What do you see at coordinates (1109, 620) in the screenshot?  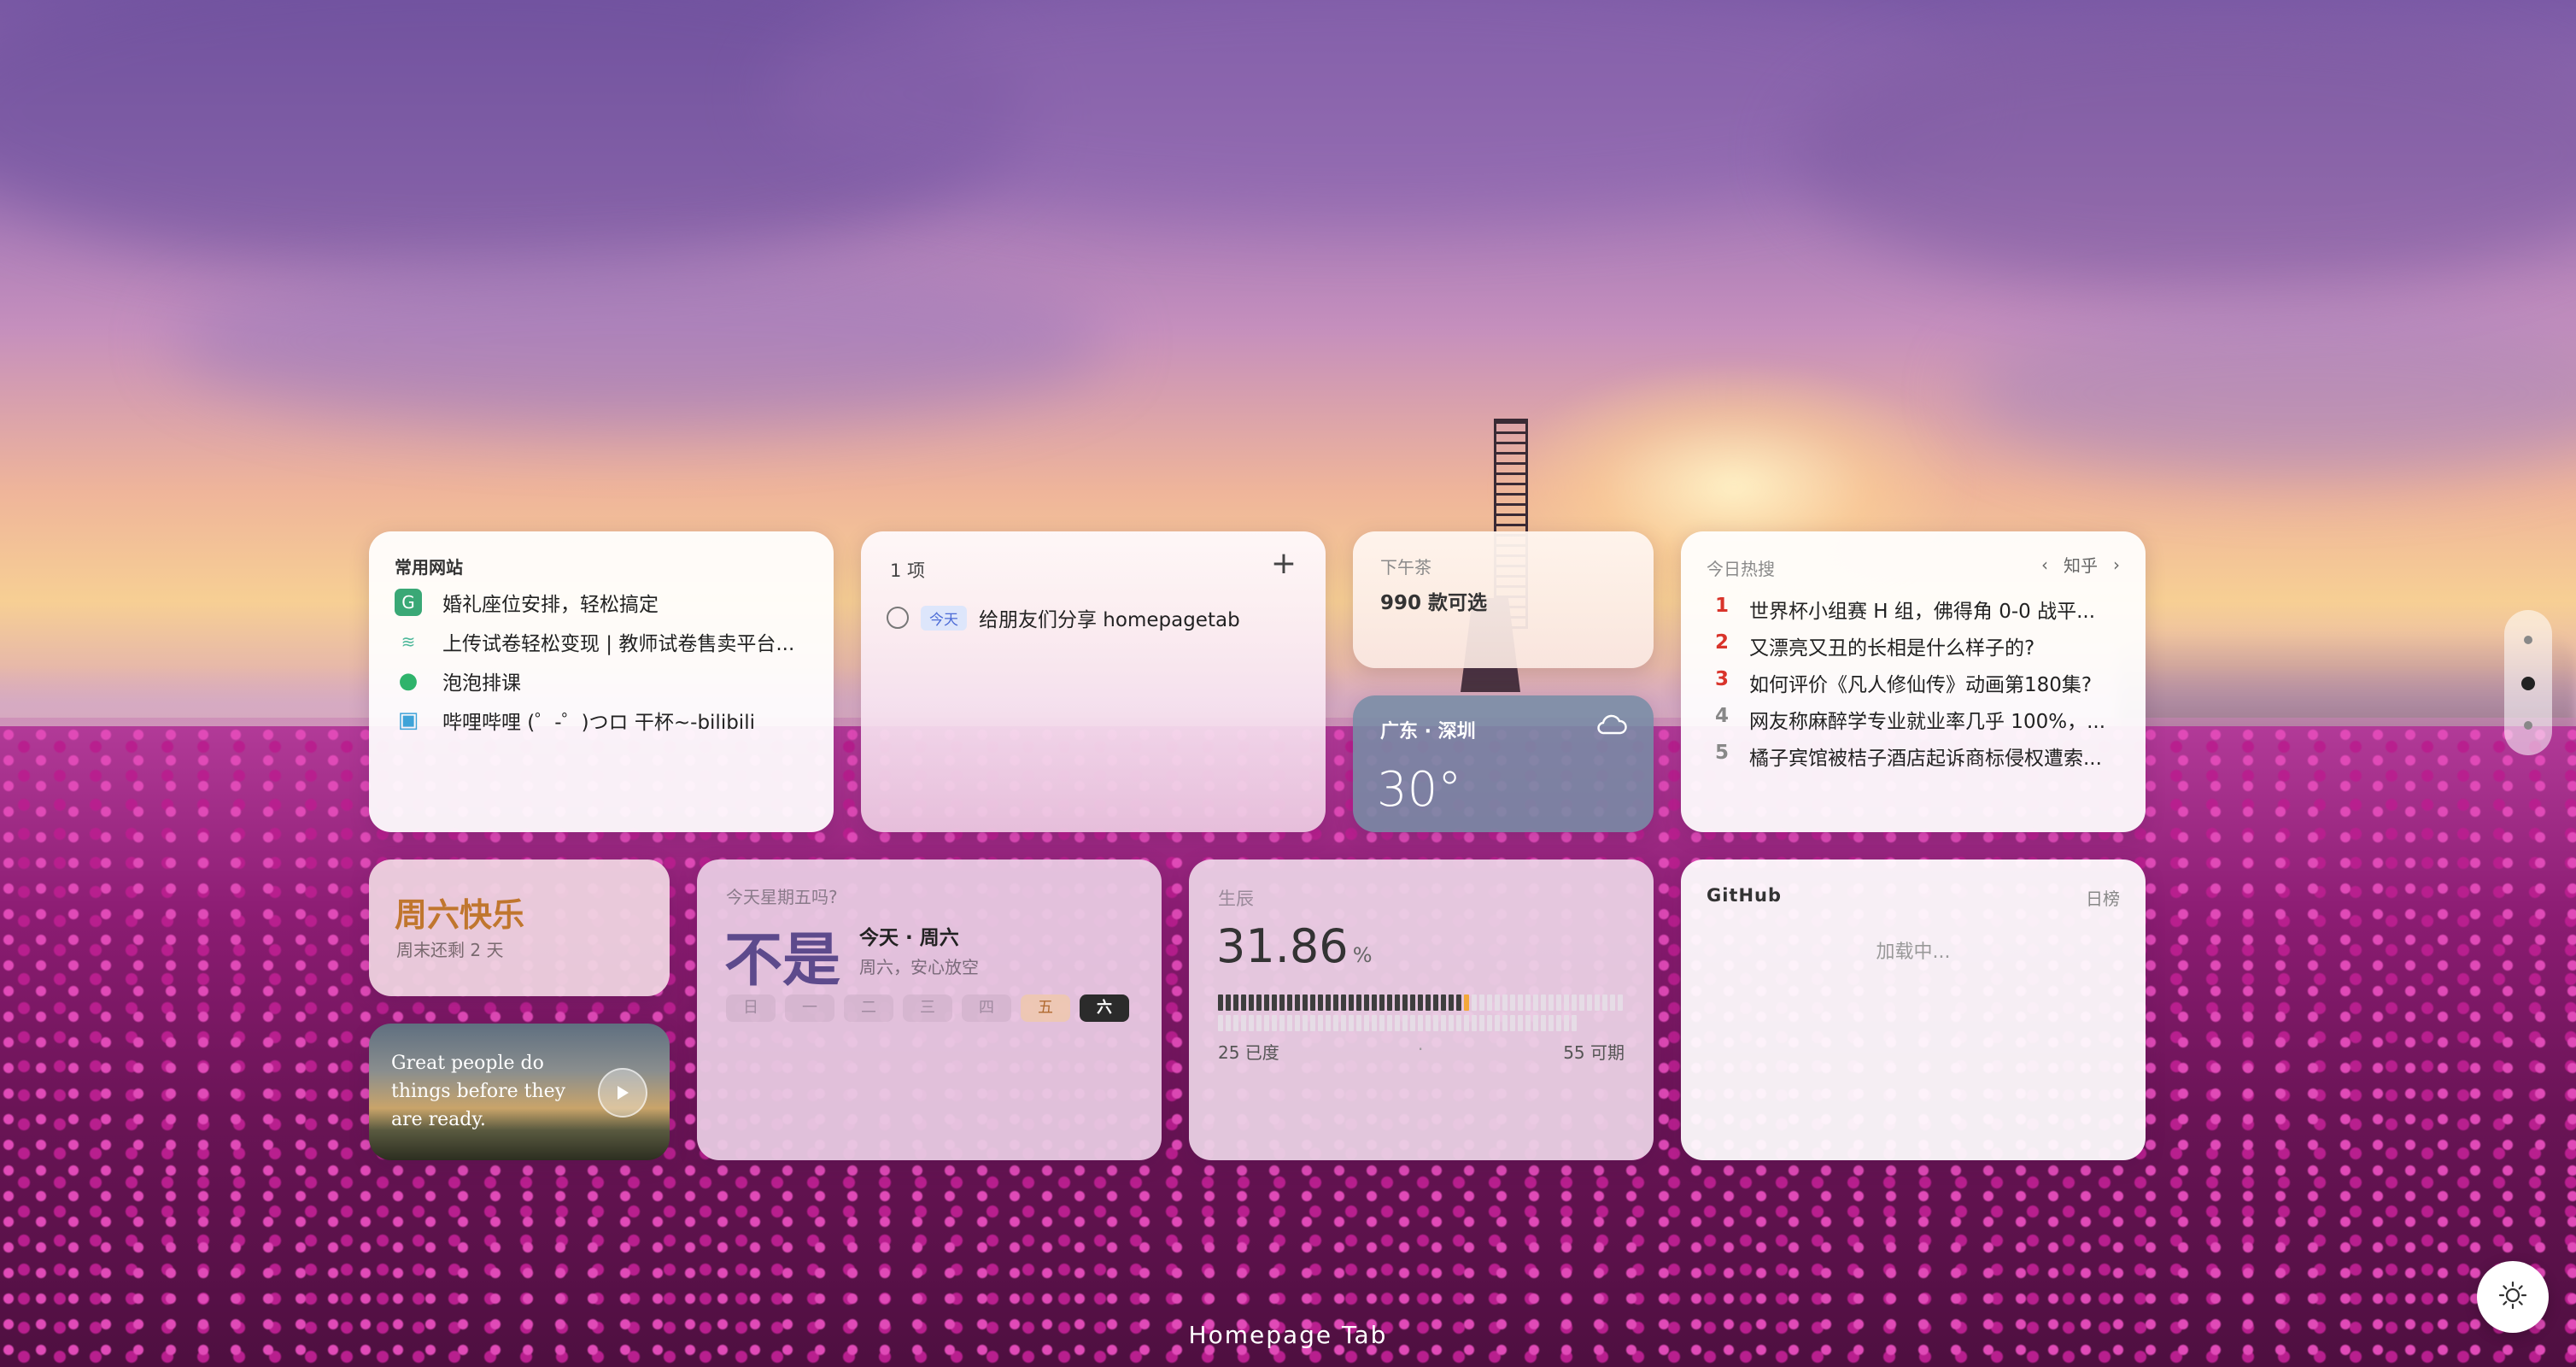 I see `todo-text: 给朋友们分享 homepagetab` at bounding box center [1109, 620].